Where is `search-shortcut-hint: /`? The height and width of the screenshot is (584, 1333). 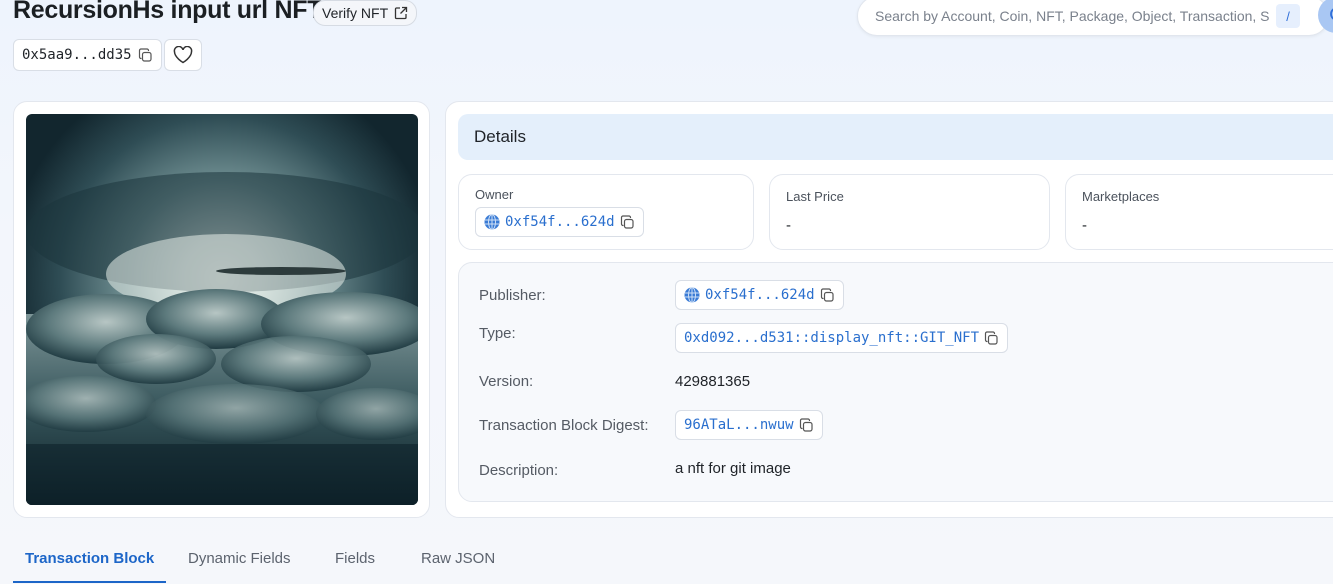 search-shortcut-hint: / is located at coordinates (1288, 16).